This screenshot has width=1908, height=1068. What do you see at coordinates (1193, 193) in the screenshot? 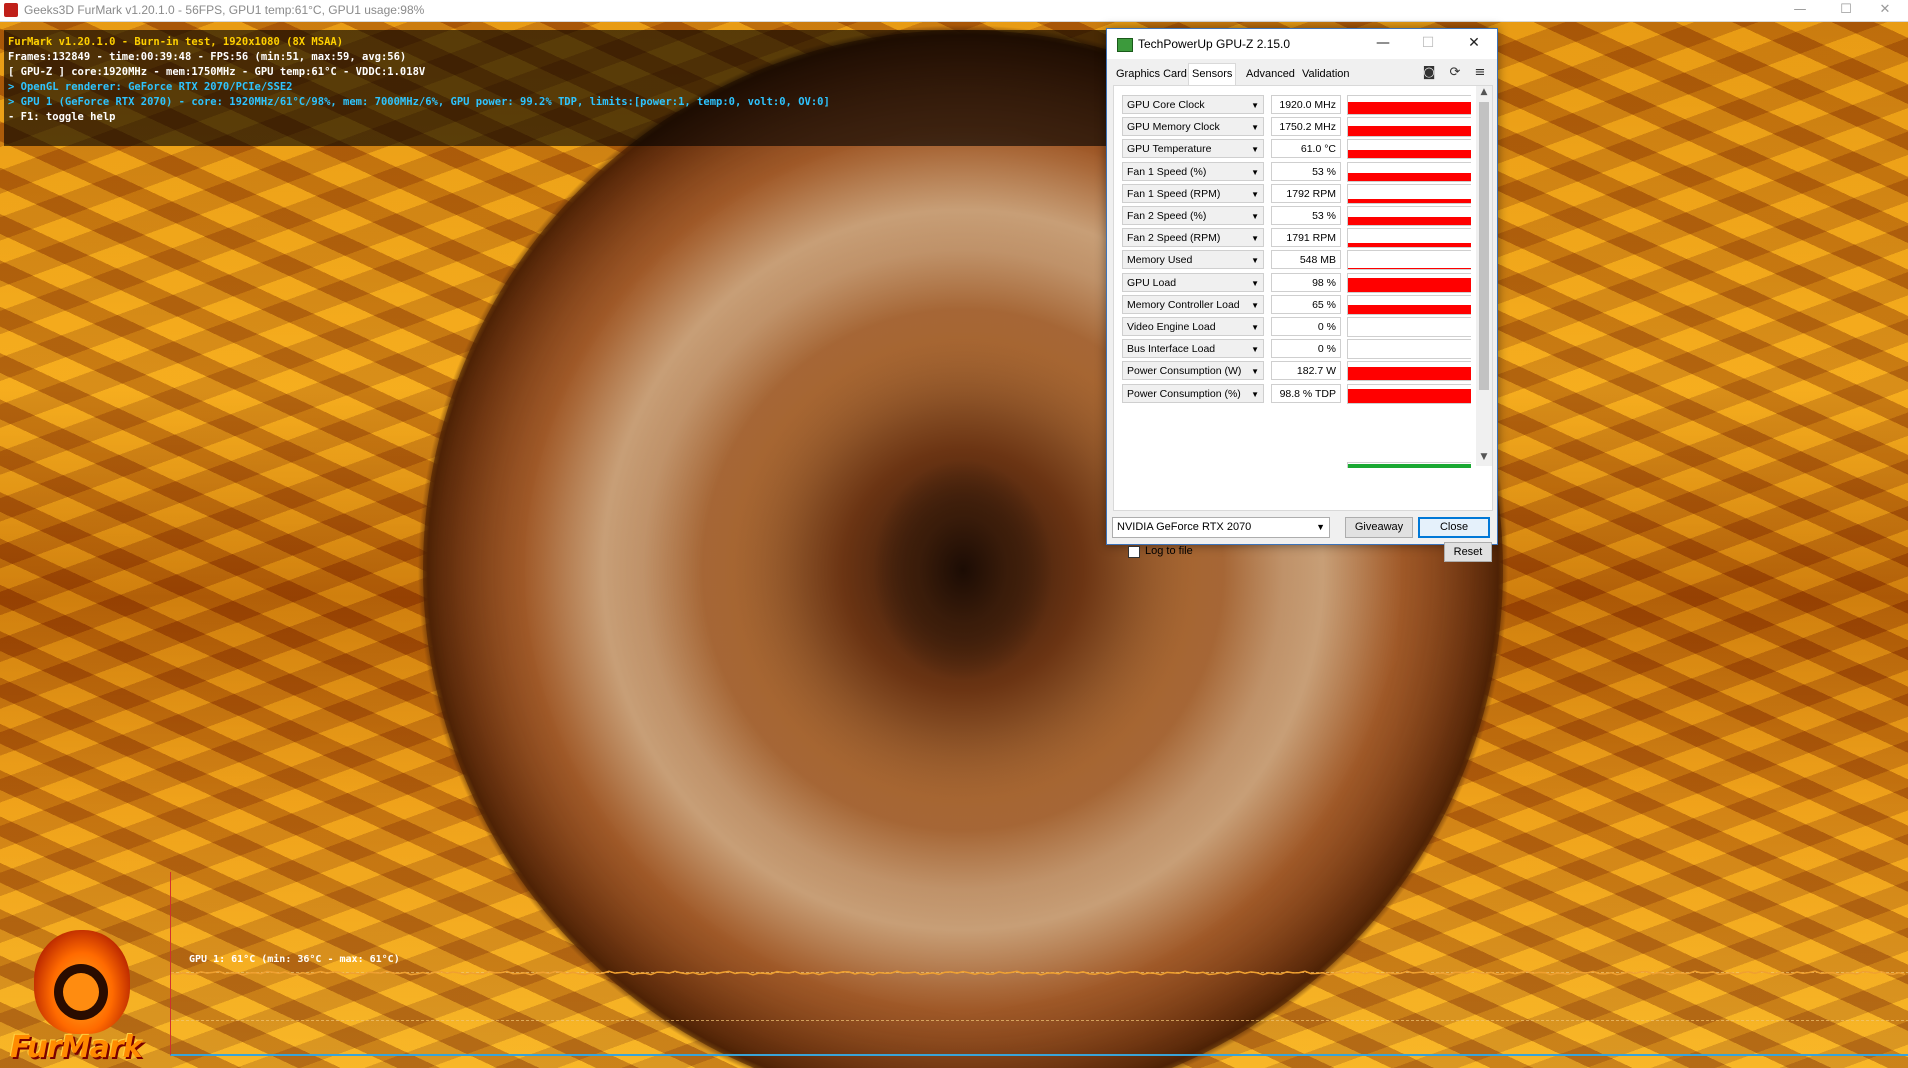
I see `sensor-name-dropdown: Fan 1 Speed (RPM) ▼` at bounding box center [1193, 193].